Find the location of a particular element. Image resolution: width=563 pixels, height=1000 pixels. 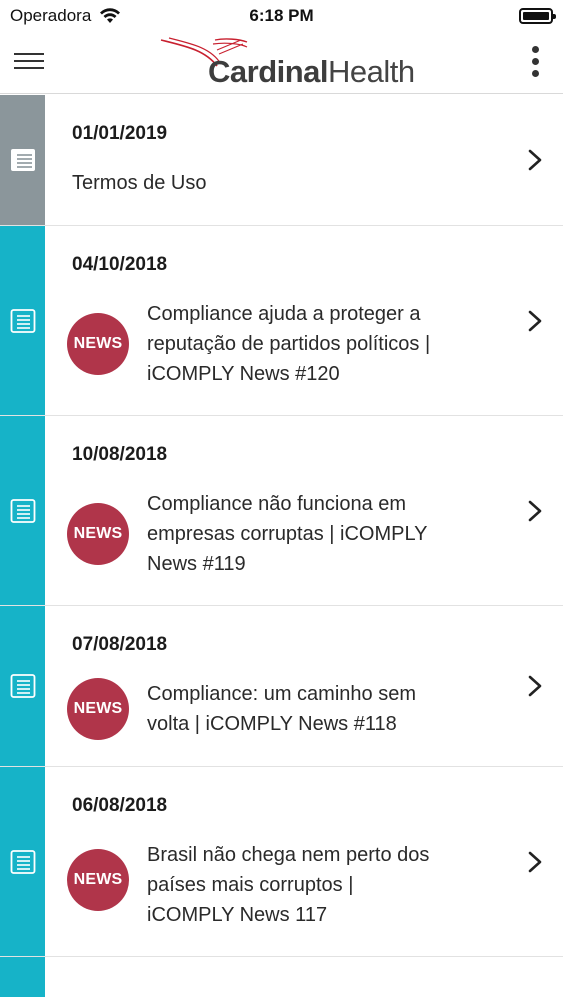

item-status-stripe is located at coordinates (22, 977).